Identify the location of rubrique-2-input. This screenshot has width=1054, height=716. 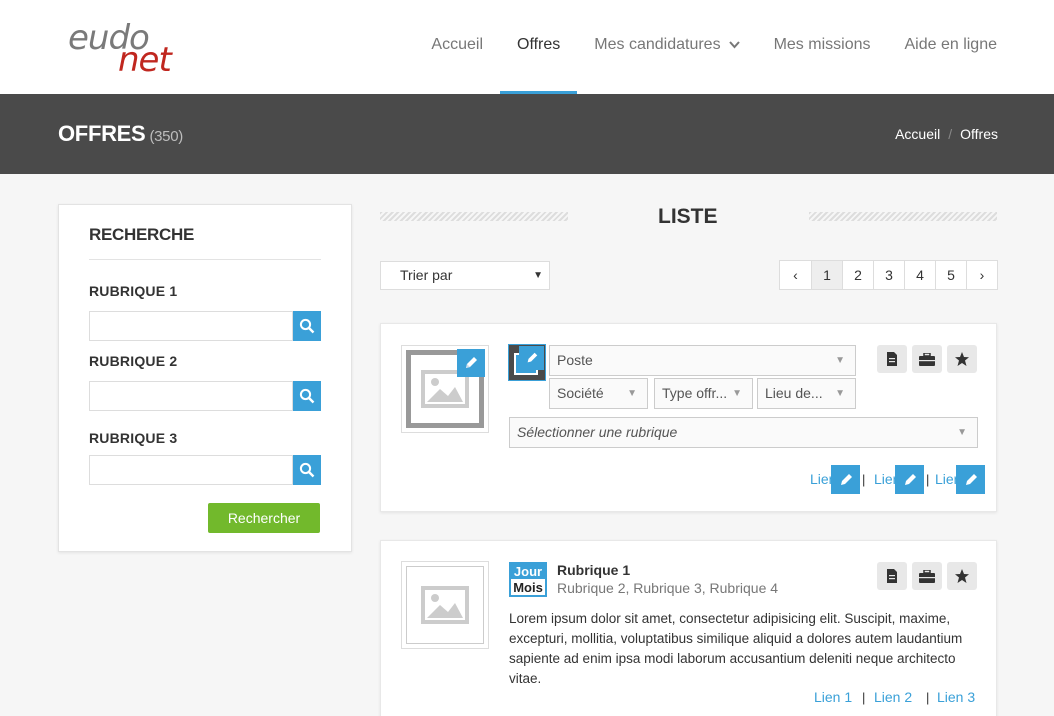
(191, 396).